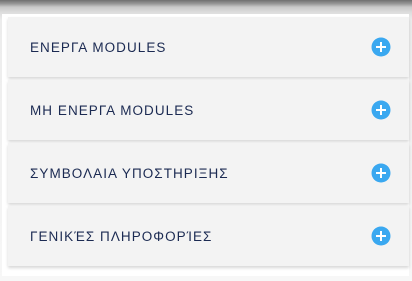  Describe the element at coordinates (98, 47) in the screenshot. I see `accordion-item-label: ΕΝΕΡΓΑ MODULES` at that location.